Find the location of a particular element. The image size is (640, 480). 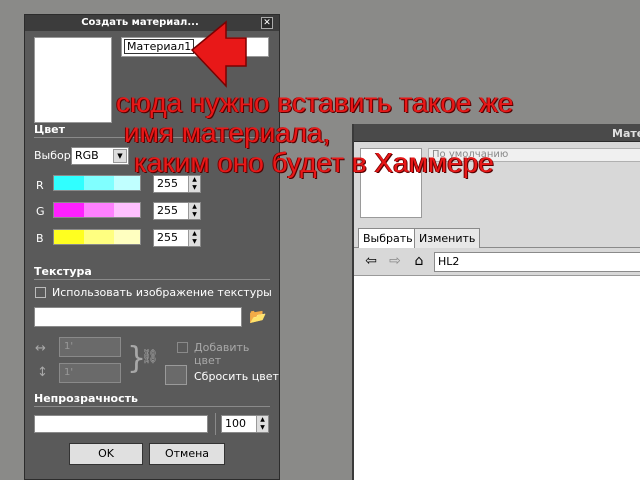

library-path-field: HL2 is located at coordinates (537, 262).